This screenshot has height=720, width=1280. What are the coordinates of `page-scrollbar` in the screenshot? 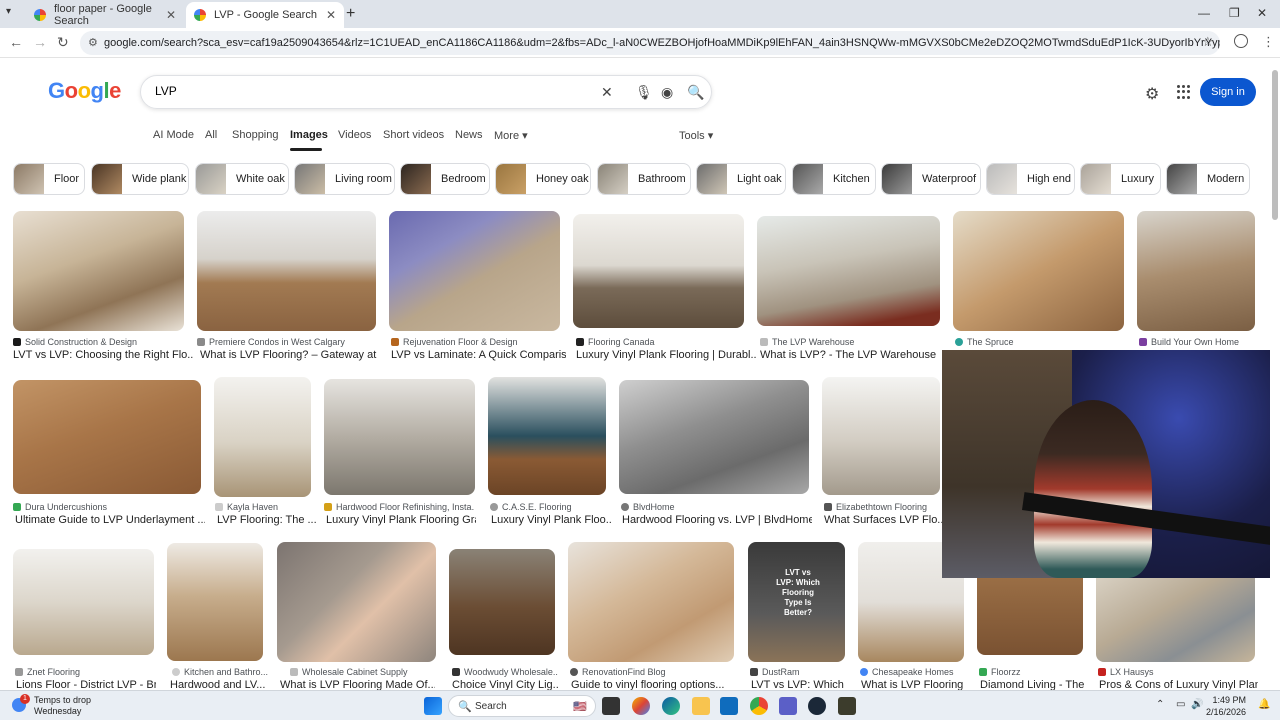 It's located at (1275, 373).